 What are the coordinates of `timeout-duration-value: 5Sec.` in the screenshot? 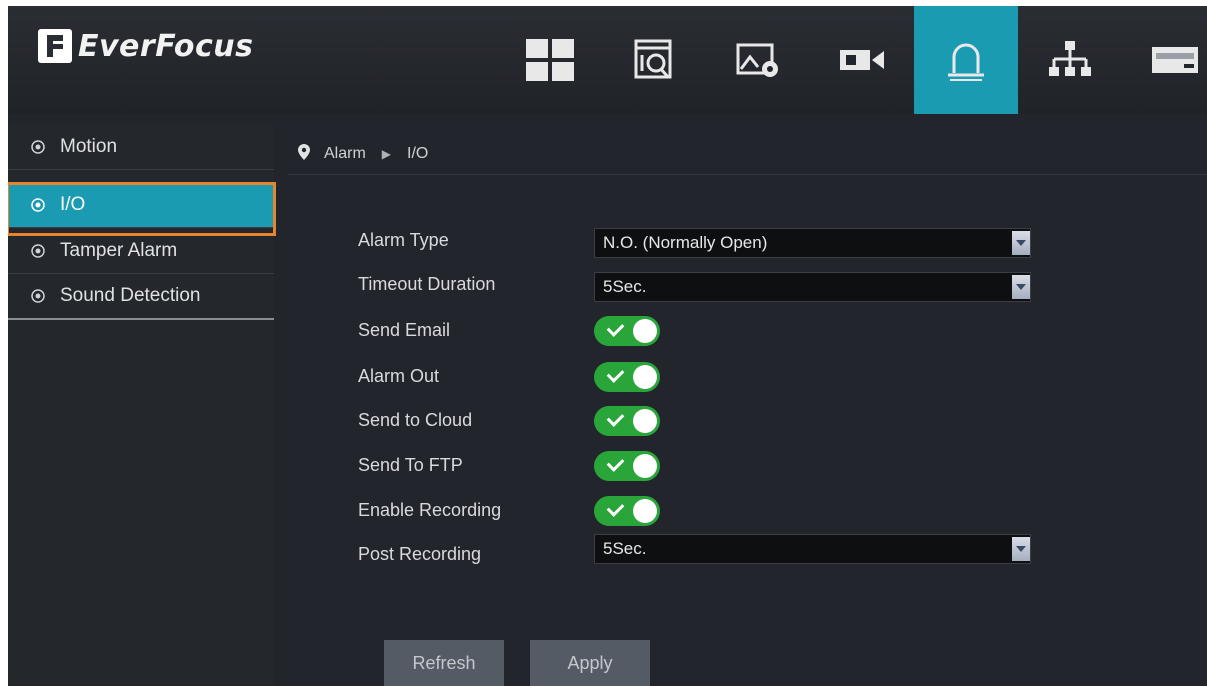 It's located at (625, 286).